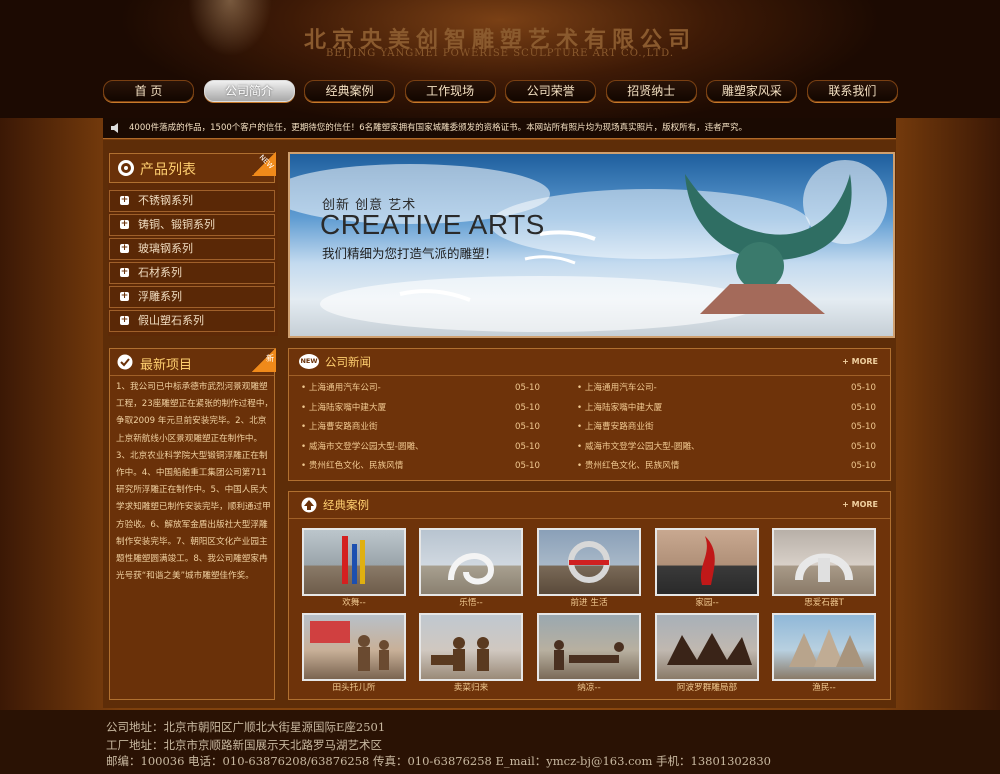 This screenshot has width=1000, height=774. What do you see at coordinates (824, 688) in the screenshot?
I see `case-caption: 渔民--` at bounding box center [824, 688].